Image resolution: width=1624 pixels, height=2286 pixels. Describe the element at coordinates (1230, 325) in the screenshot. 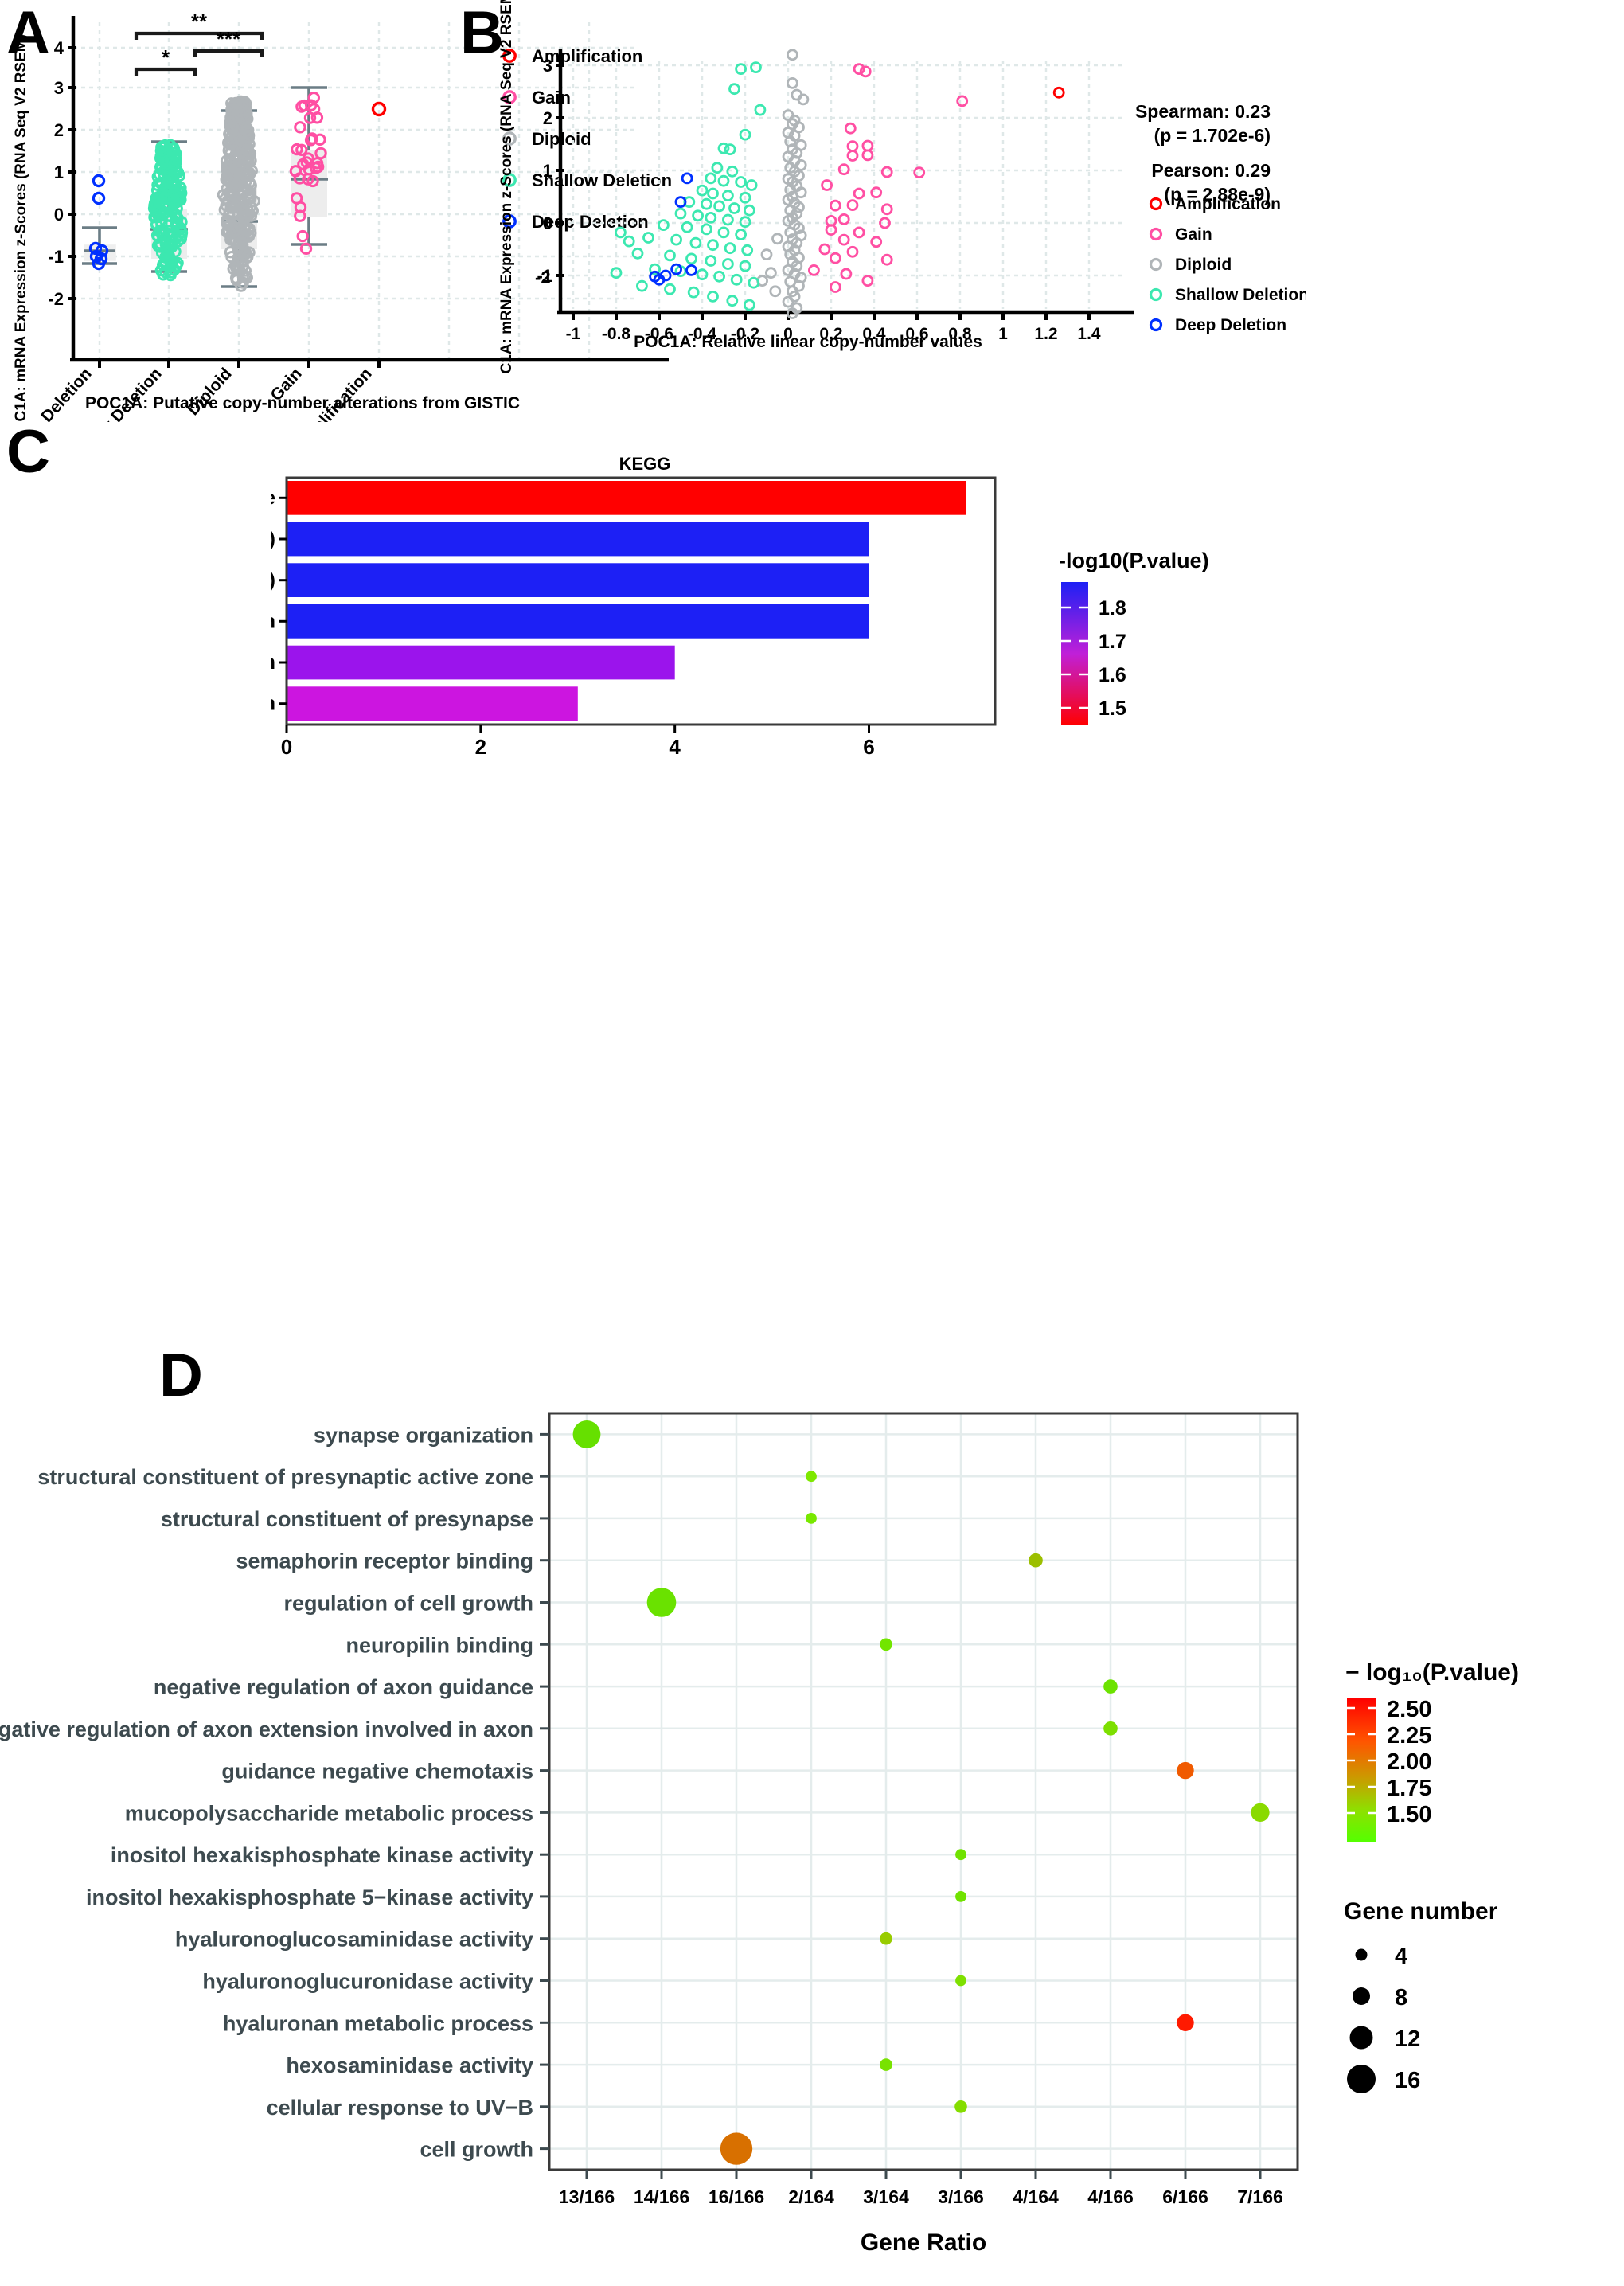

I see `legend-label: Deep Deletion` at that location.